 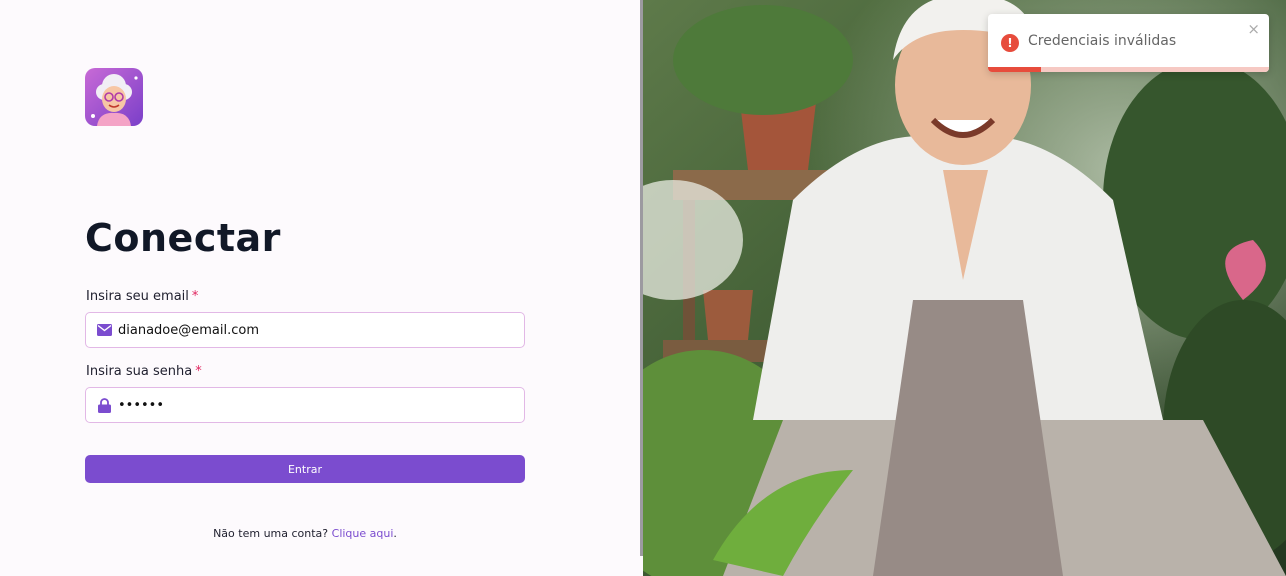 What do you see at coordinates (1010, 43) in the screenshot?
I see `error-icon: !` at bounding box center [1010, 43].